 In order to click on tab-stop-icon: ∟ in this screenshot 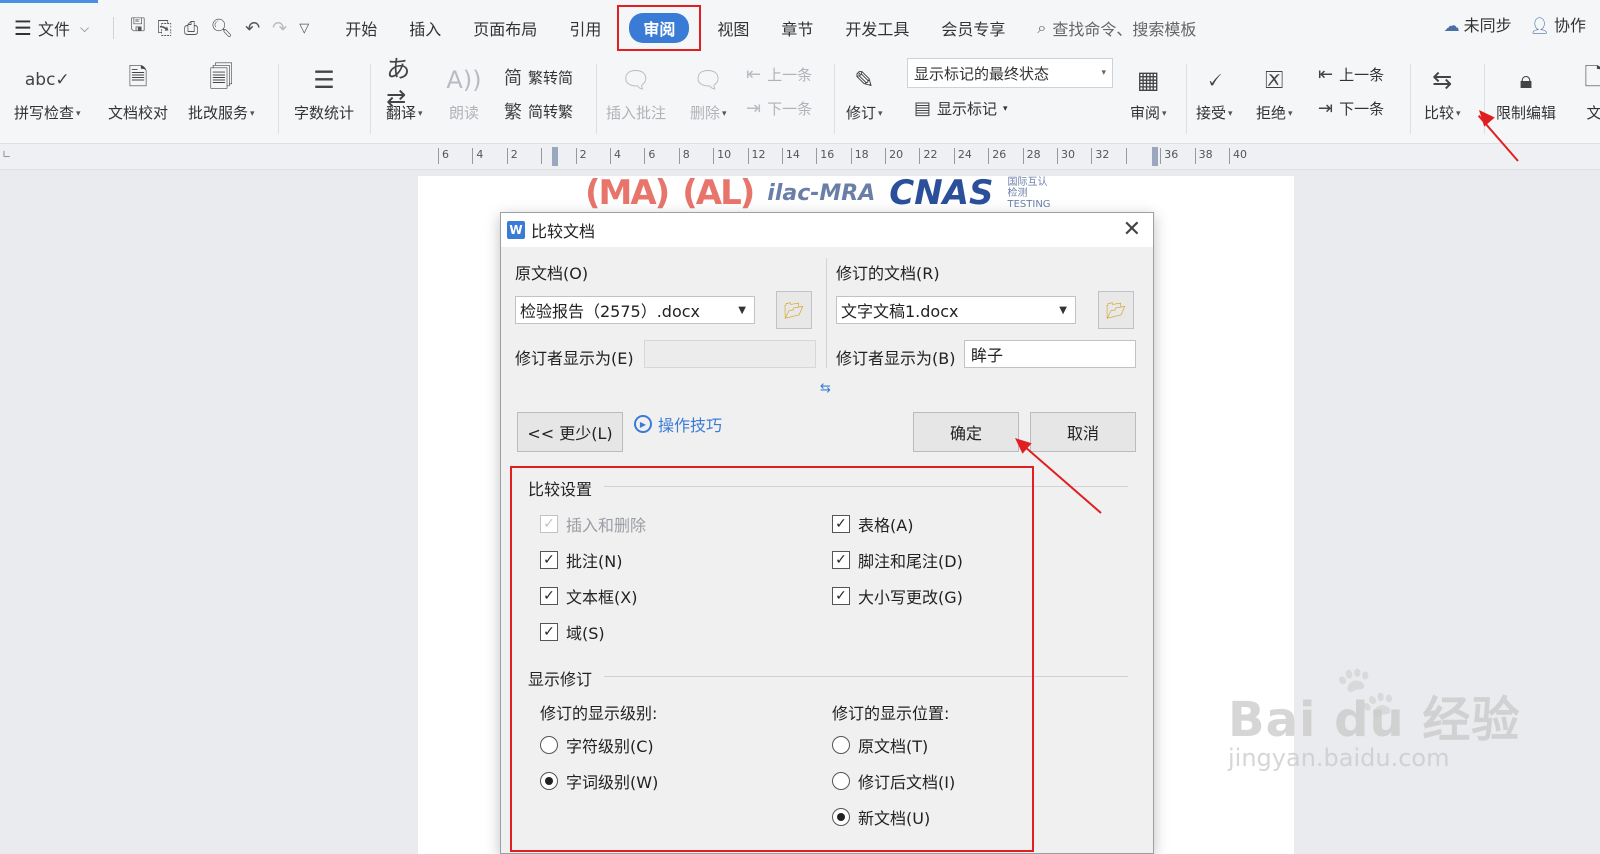, I will do `click(6, 154)`.